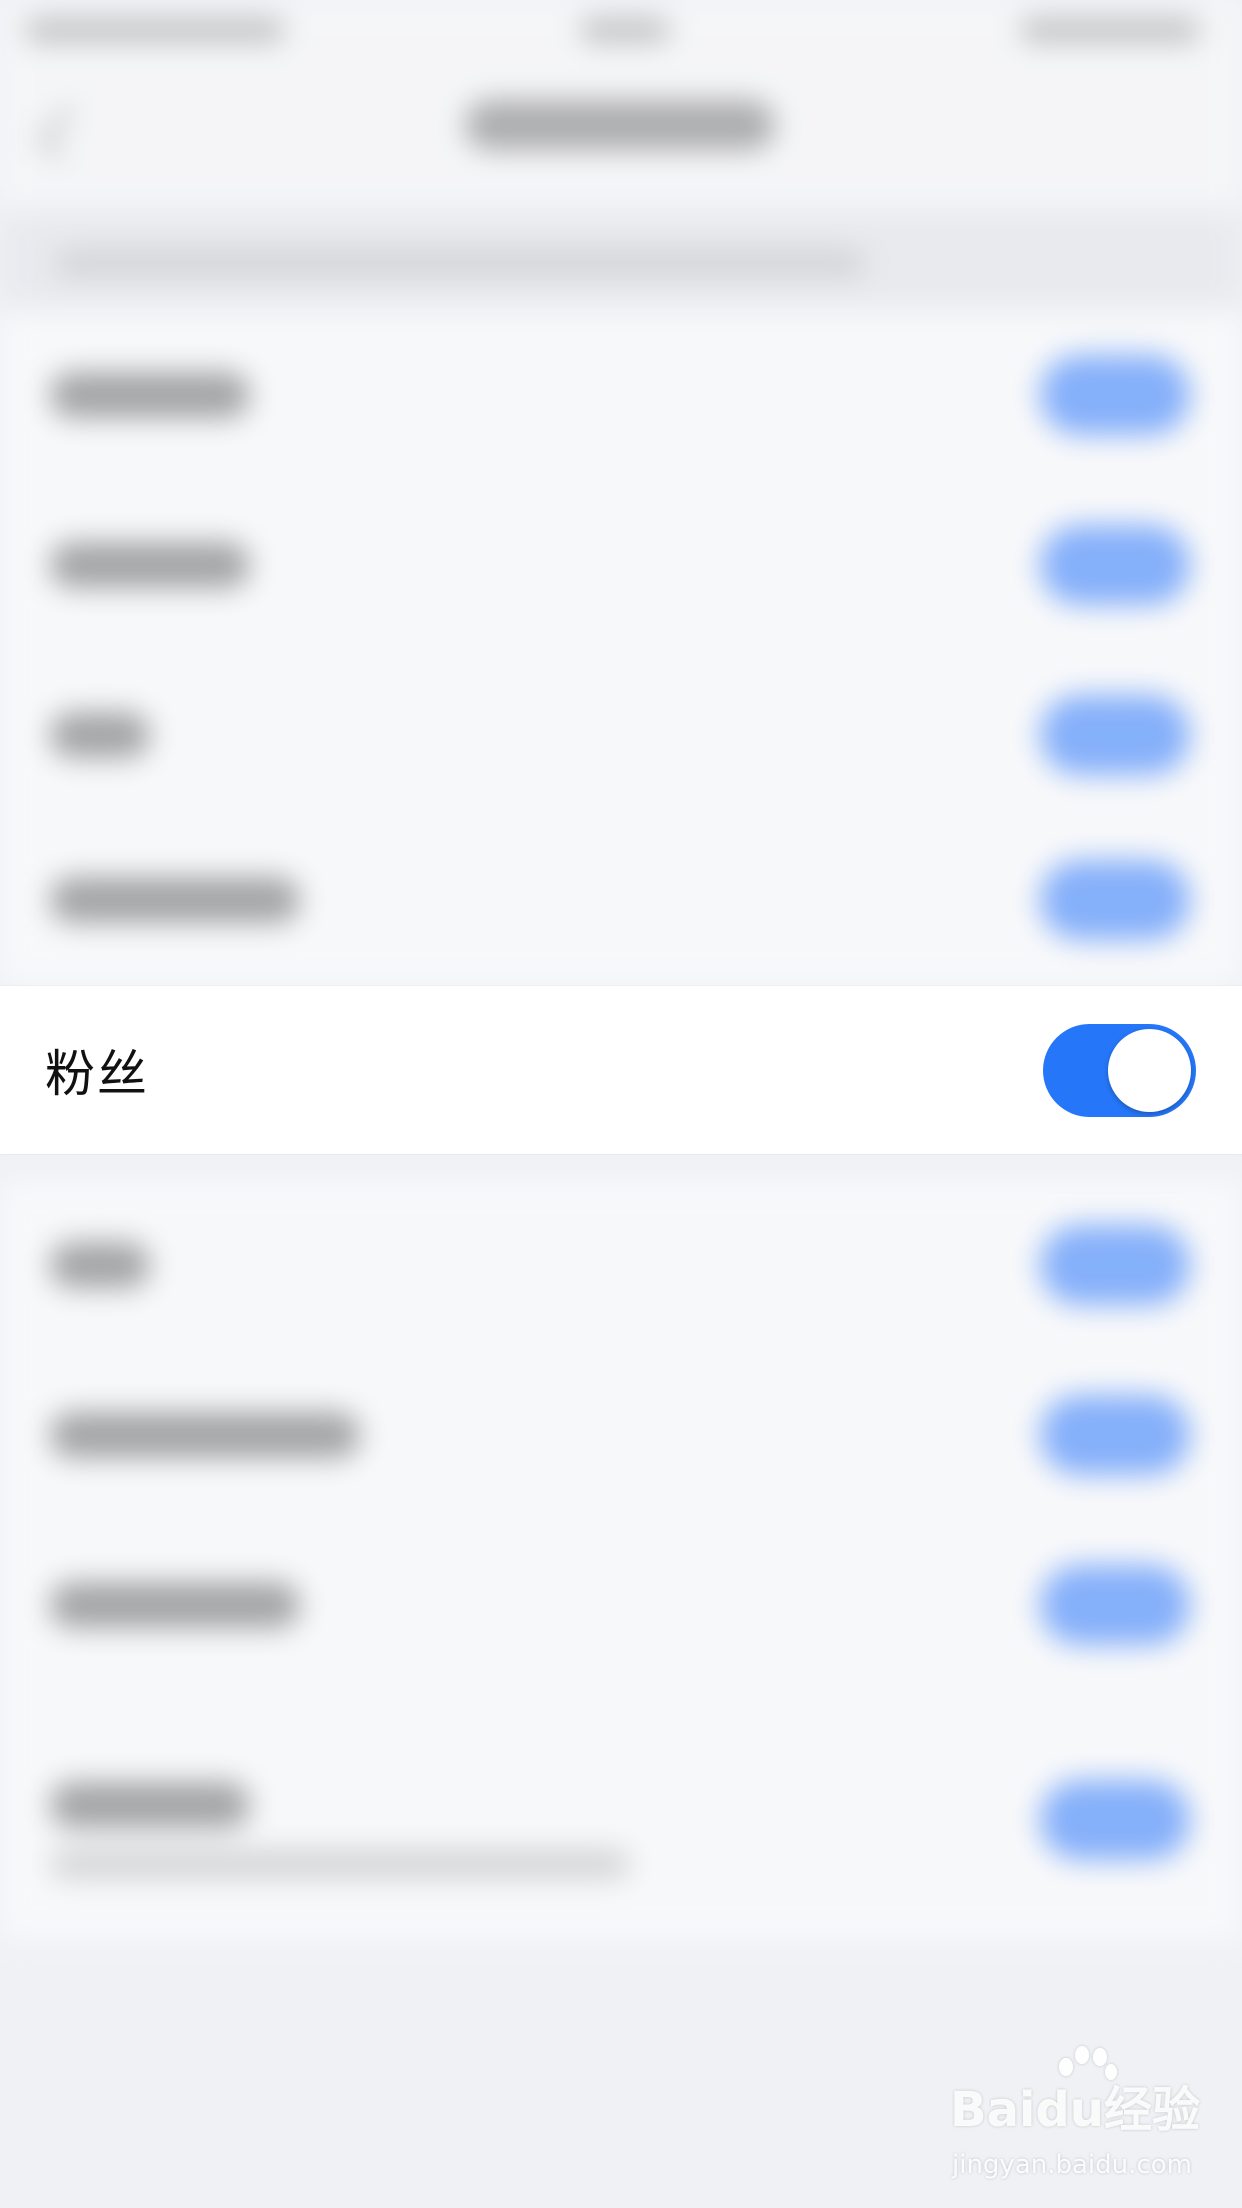 This screenshot has width=1242, height=2208. Describe the element at coordinates (1075, 2110) in the screenshot. I see `watermark-logo-text: Baidu经验` at that location.